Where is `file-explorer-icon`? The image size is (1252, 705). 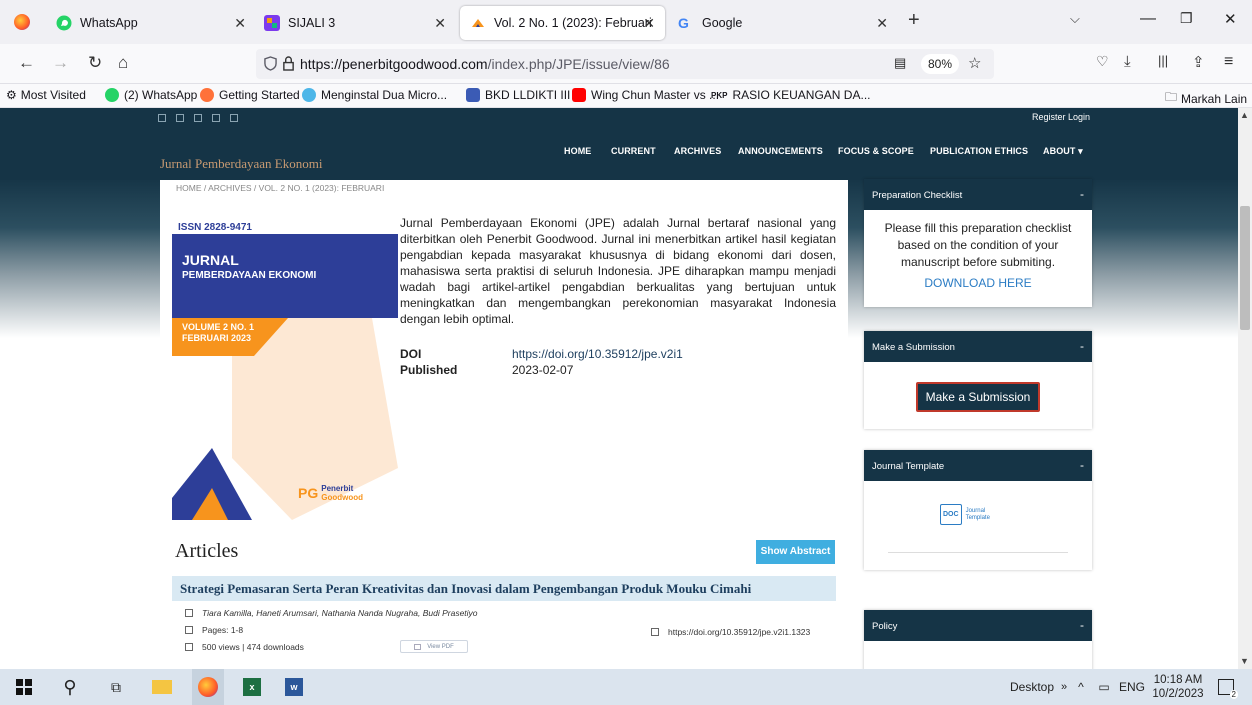
file-explorer-icon is located at coordinates (162, 687).